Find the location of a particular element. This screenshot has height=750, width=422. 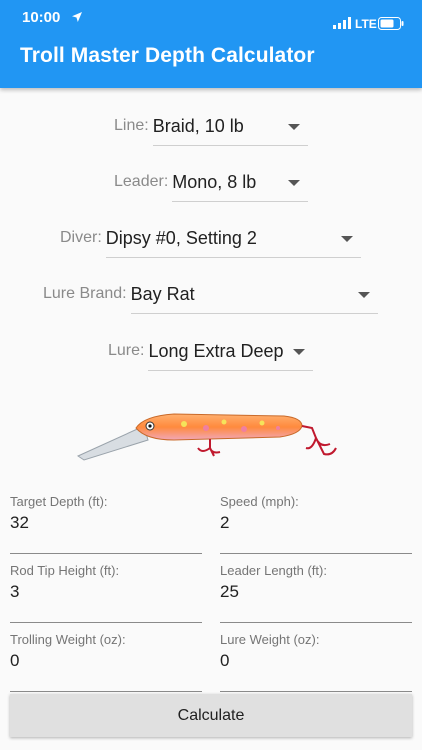

trolling-weight-input is located at coordinates (105, 661).